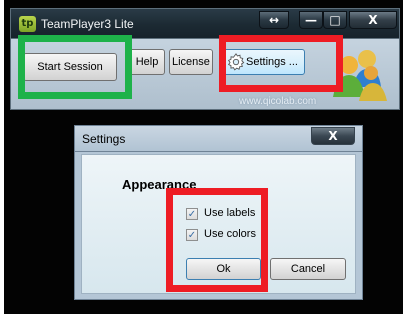  I want to click on dialog-close-button: X, so click(333, 136).